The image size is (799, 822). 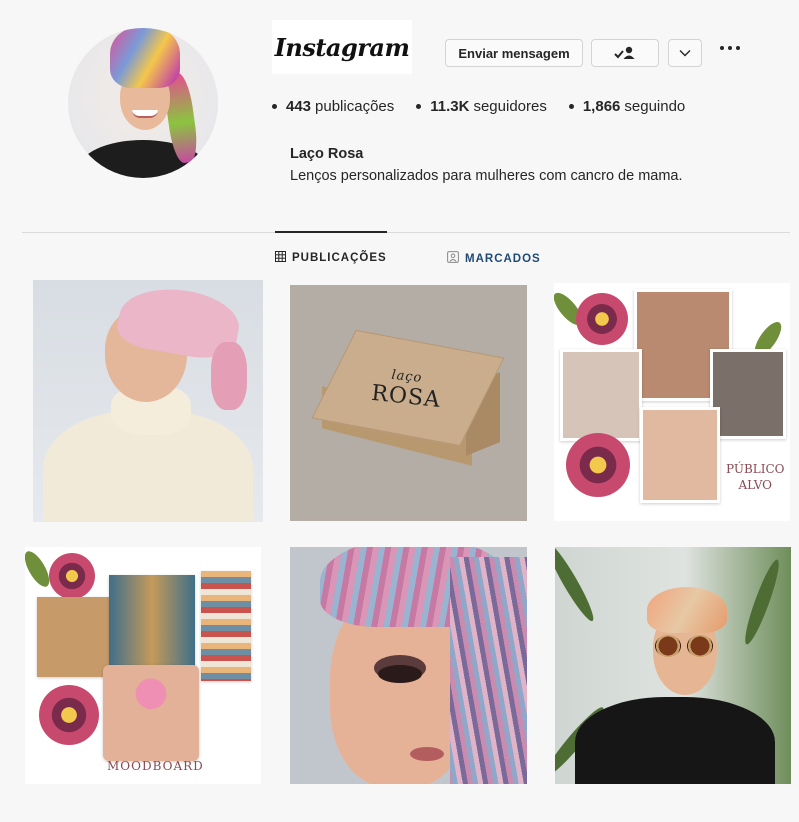 What do you see at coordinates (668, 646) in the screenshot?
I see `sunglasses-lens-left` at bounding box center [668, 646].